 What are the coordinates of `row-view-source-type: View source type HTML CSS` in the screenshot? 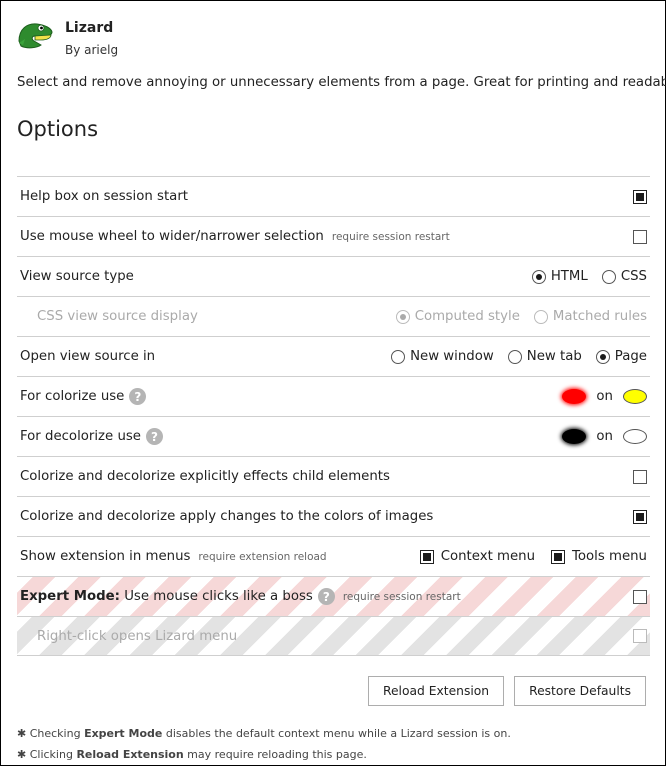 It's located at (333, 276).